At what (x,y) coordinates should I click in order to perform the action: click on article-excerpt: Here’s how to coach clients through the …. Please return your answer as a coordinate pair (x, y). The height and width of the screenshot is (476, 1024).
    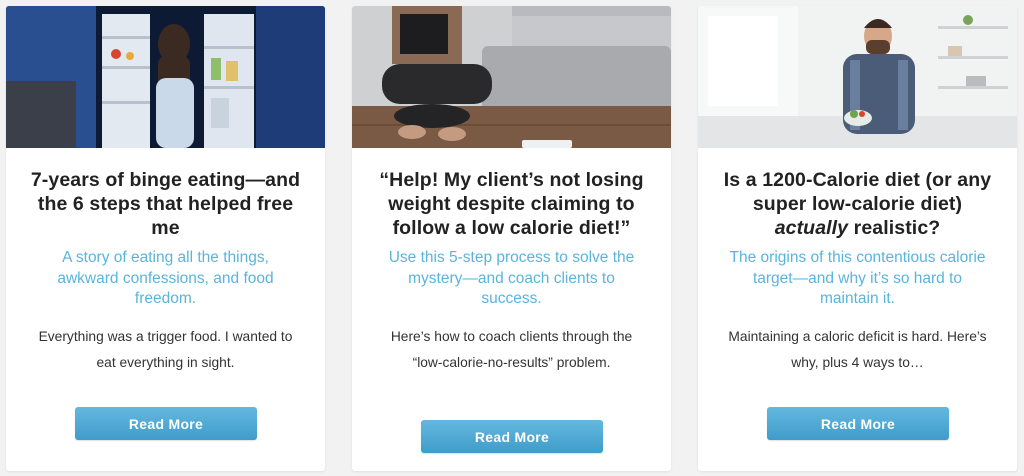
    Looking at the image, I should click on (511, 349).